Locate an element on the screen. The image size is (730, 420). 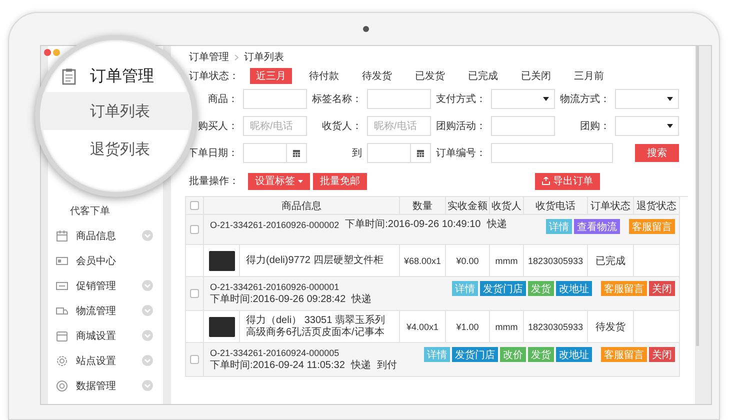
menu-item: 会员中心 is located at coordinates (105, 260).